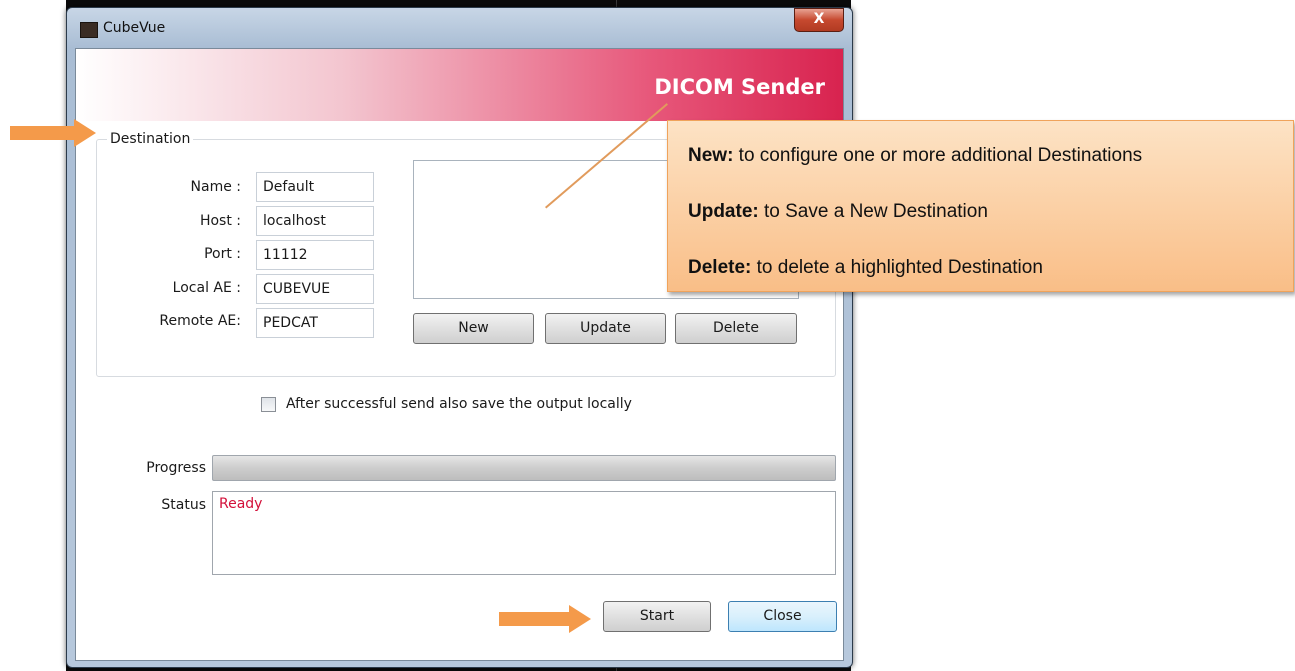 The height and width of the screenshot is (671, 1295). Describe the element at coordinates (222, 254) in the screenshot. I see `port-label: Port :` at that location.